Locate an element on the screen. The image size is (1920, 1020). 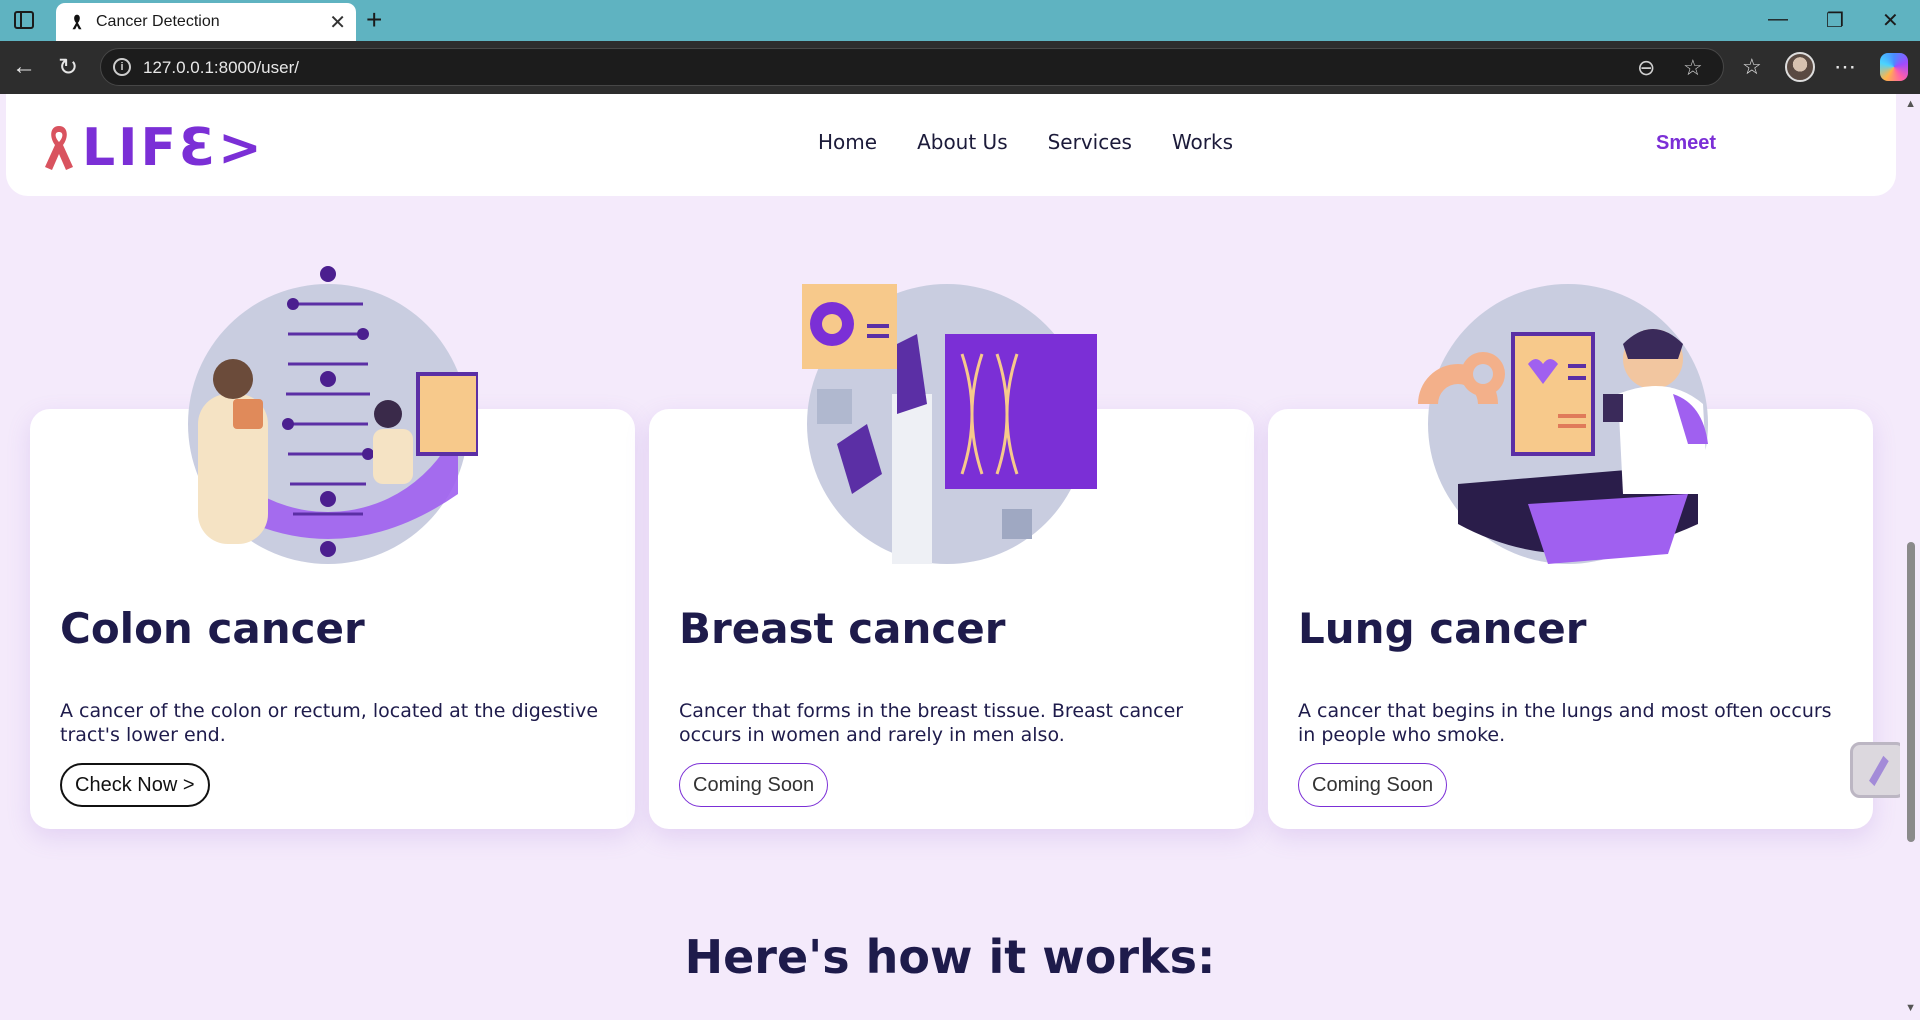
profile-avatar is located at coordinates (1800, 67).